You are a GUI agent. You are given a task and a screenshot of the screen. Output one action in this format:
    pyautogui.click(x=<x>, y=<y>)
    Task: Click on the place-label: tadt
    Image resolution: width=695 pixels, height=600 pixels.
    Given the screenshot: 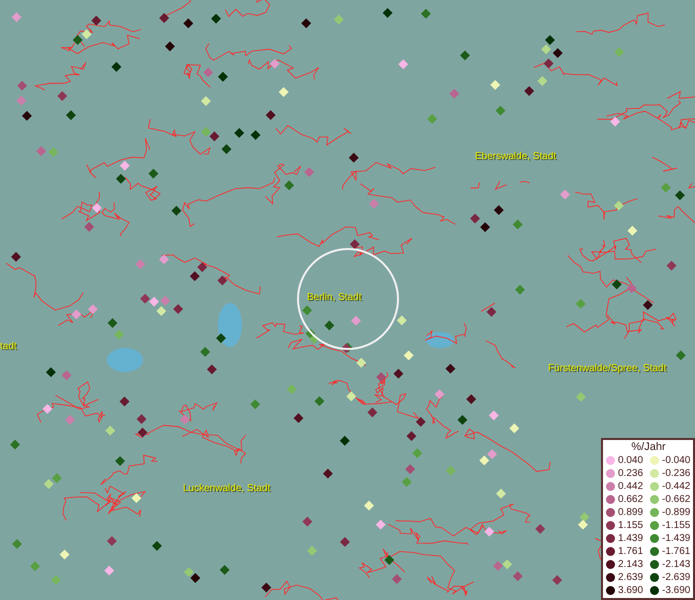 What is the action you would take?
    pyautogui.click(x=8, y=346)
    